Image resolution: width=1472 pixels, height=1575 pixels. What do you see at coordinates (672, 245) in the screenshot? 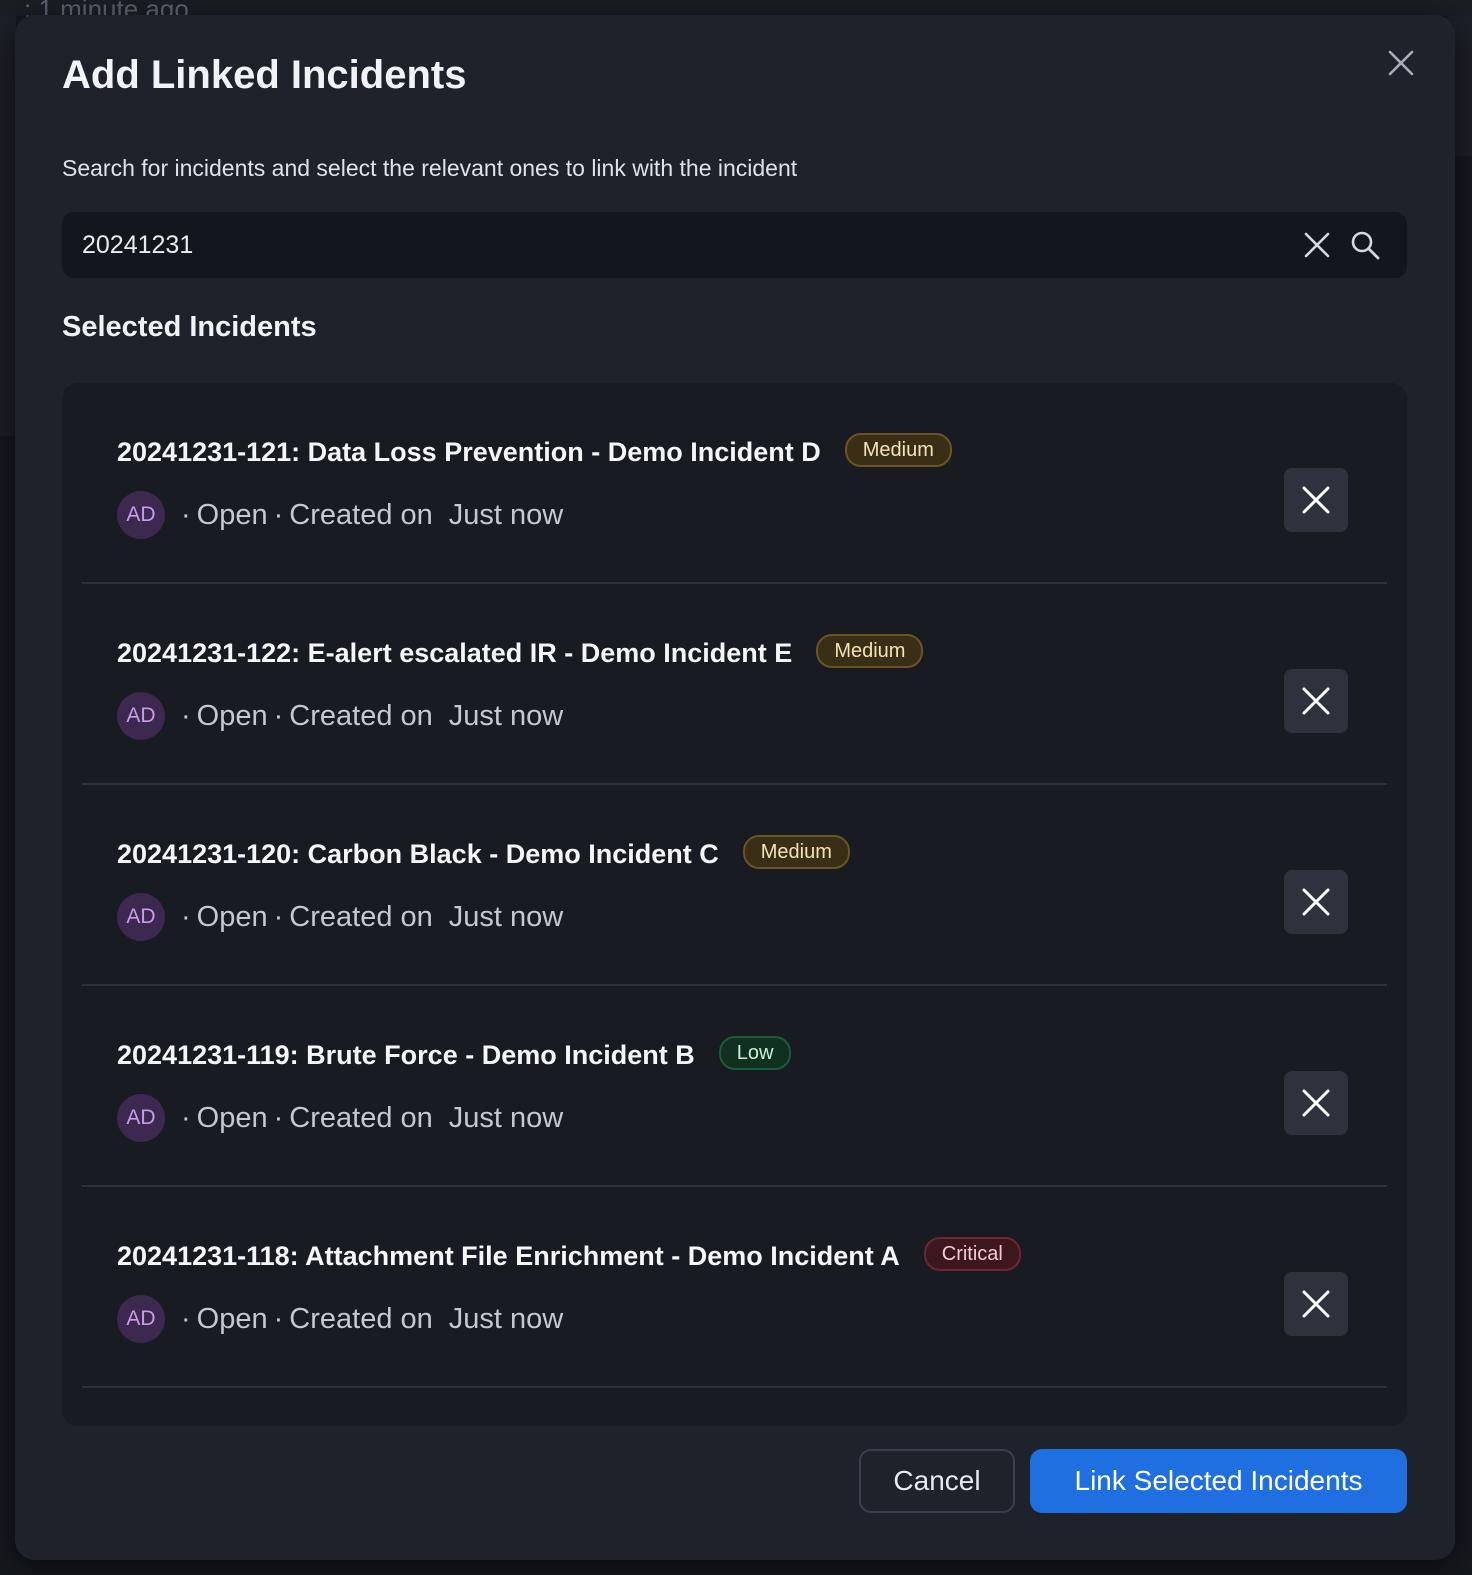
I see `incident-search-input` at bounding box center [672, 245].